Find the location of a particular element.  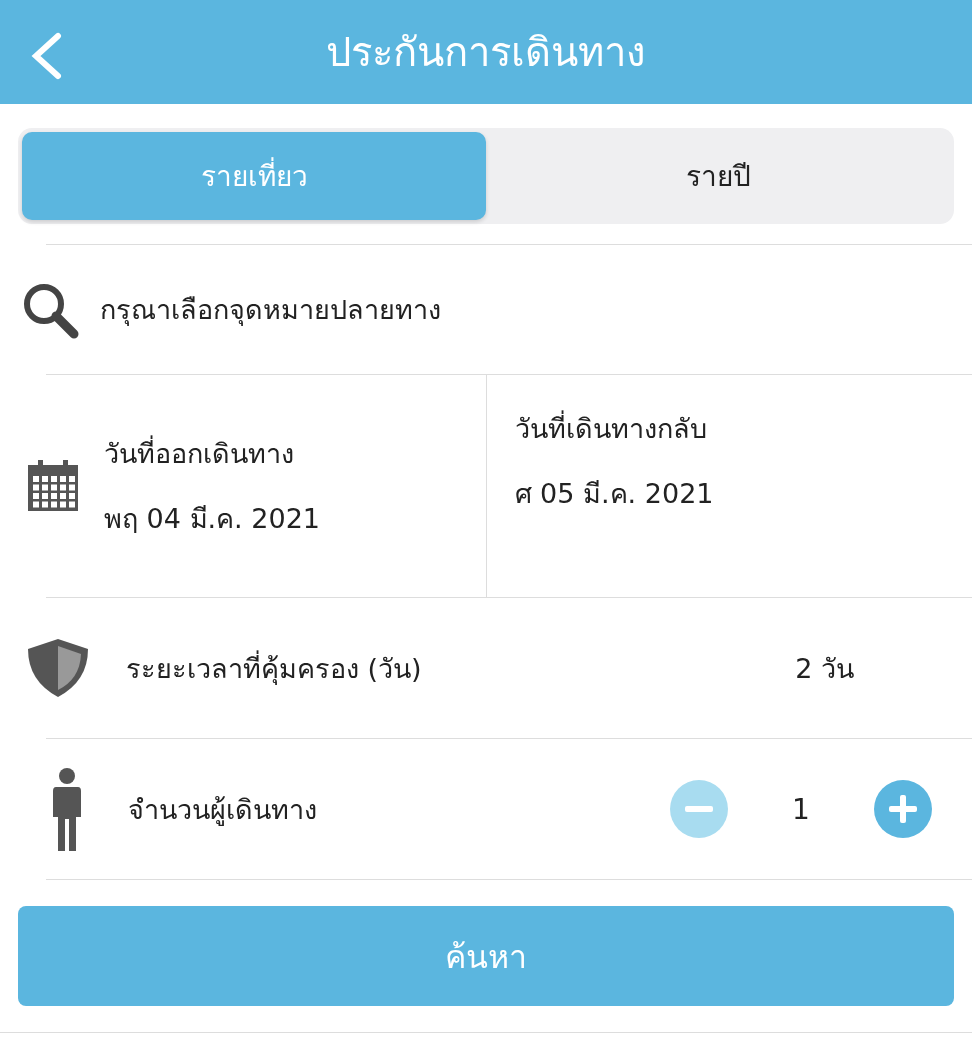

plus-icon is located at coordinates (903, 809).